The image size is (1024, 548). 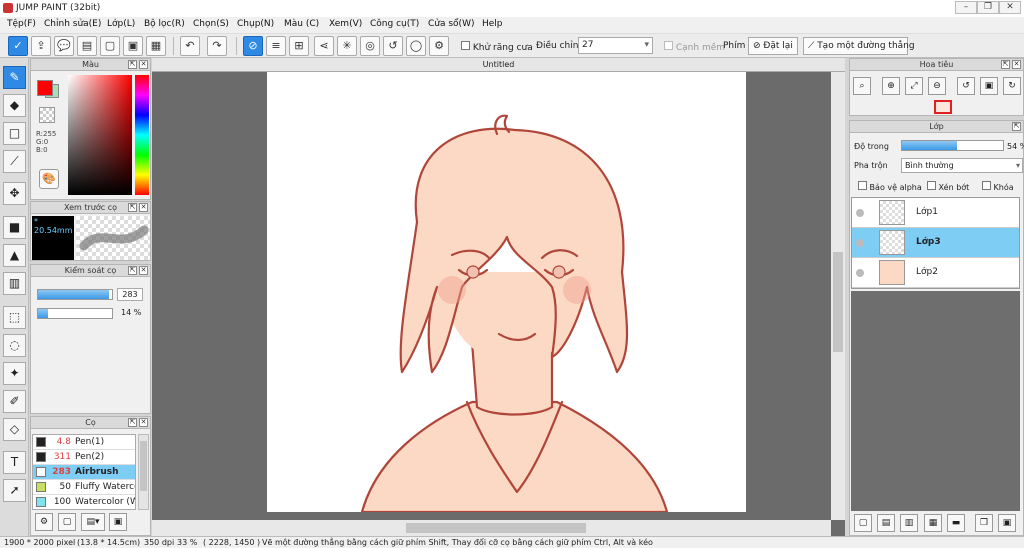 I want to click on menu-view: Xem(V), so click(x=345, y=24).